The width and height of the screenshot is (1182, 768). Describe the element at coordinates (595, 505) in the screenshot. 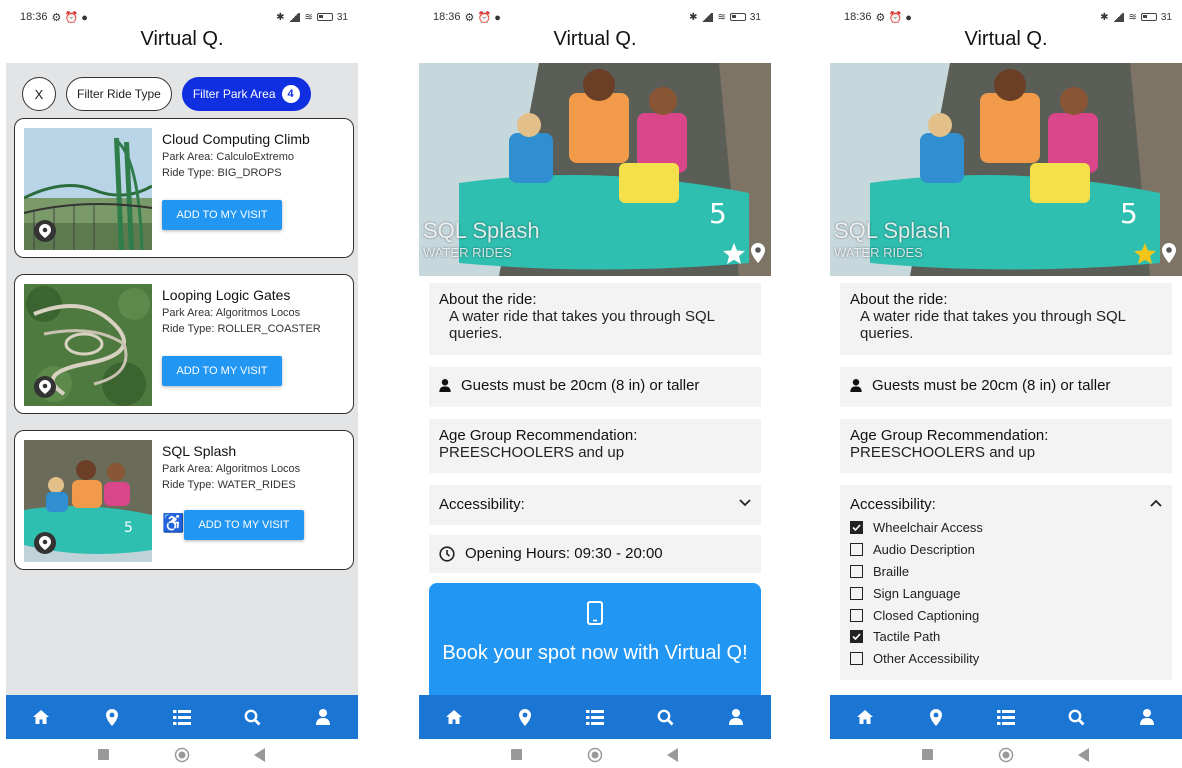

I see `accessibility-toggle: Accessibility:` at that location.